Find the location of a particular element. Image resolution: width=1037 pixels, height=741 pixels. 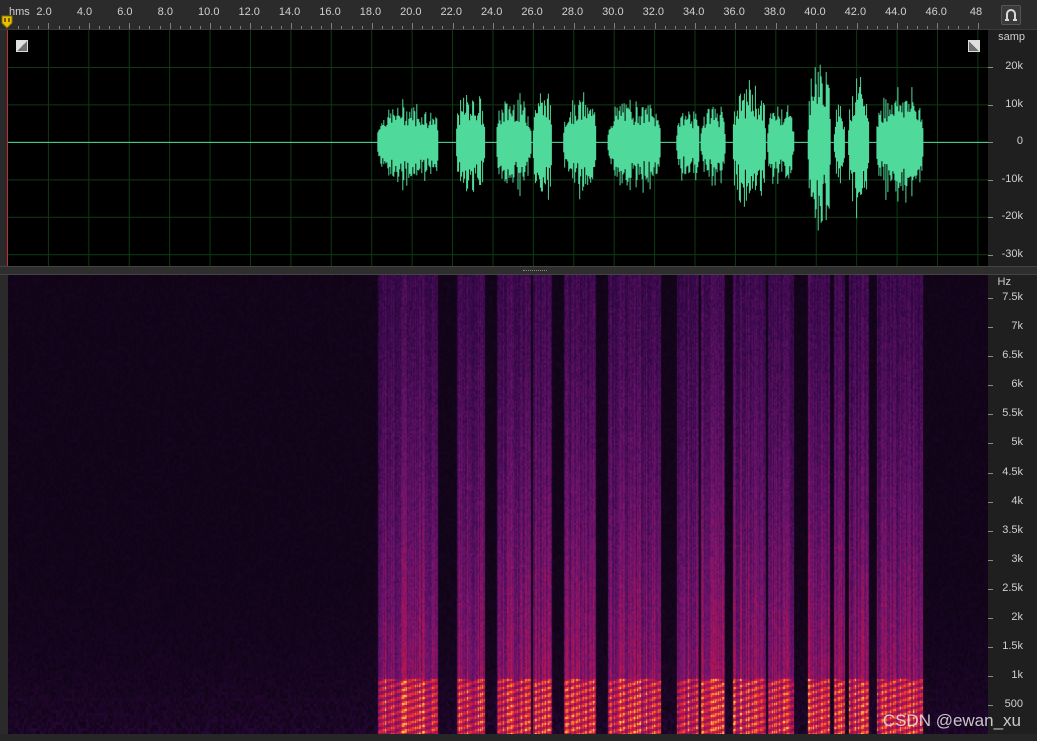

frequency-tick-label: 2.5k is located at coordinates (1012, 587).